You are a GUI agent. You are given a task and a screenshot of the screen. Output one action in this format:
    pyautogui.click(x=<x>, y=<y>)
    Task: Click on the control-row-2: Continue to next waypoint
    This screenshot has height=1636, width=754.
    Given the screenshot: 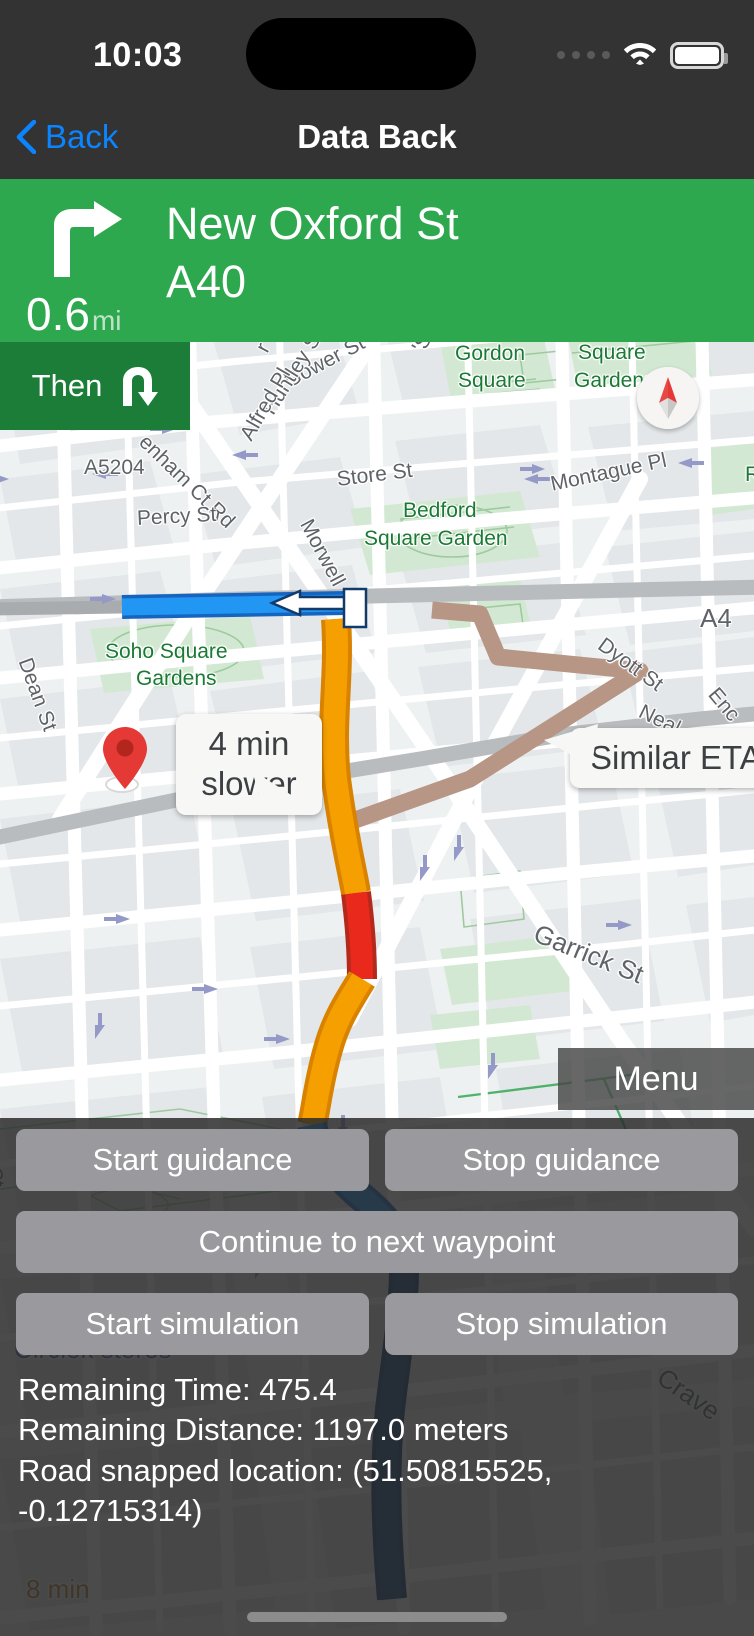 What is the action you would take?
    pyautogui.click(x=377, y=1242)
    